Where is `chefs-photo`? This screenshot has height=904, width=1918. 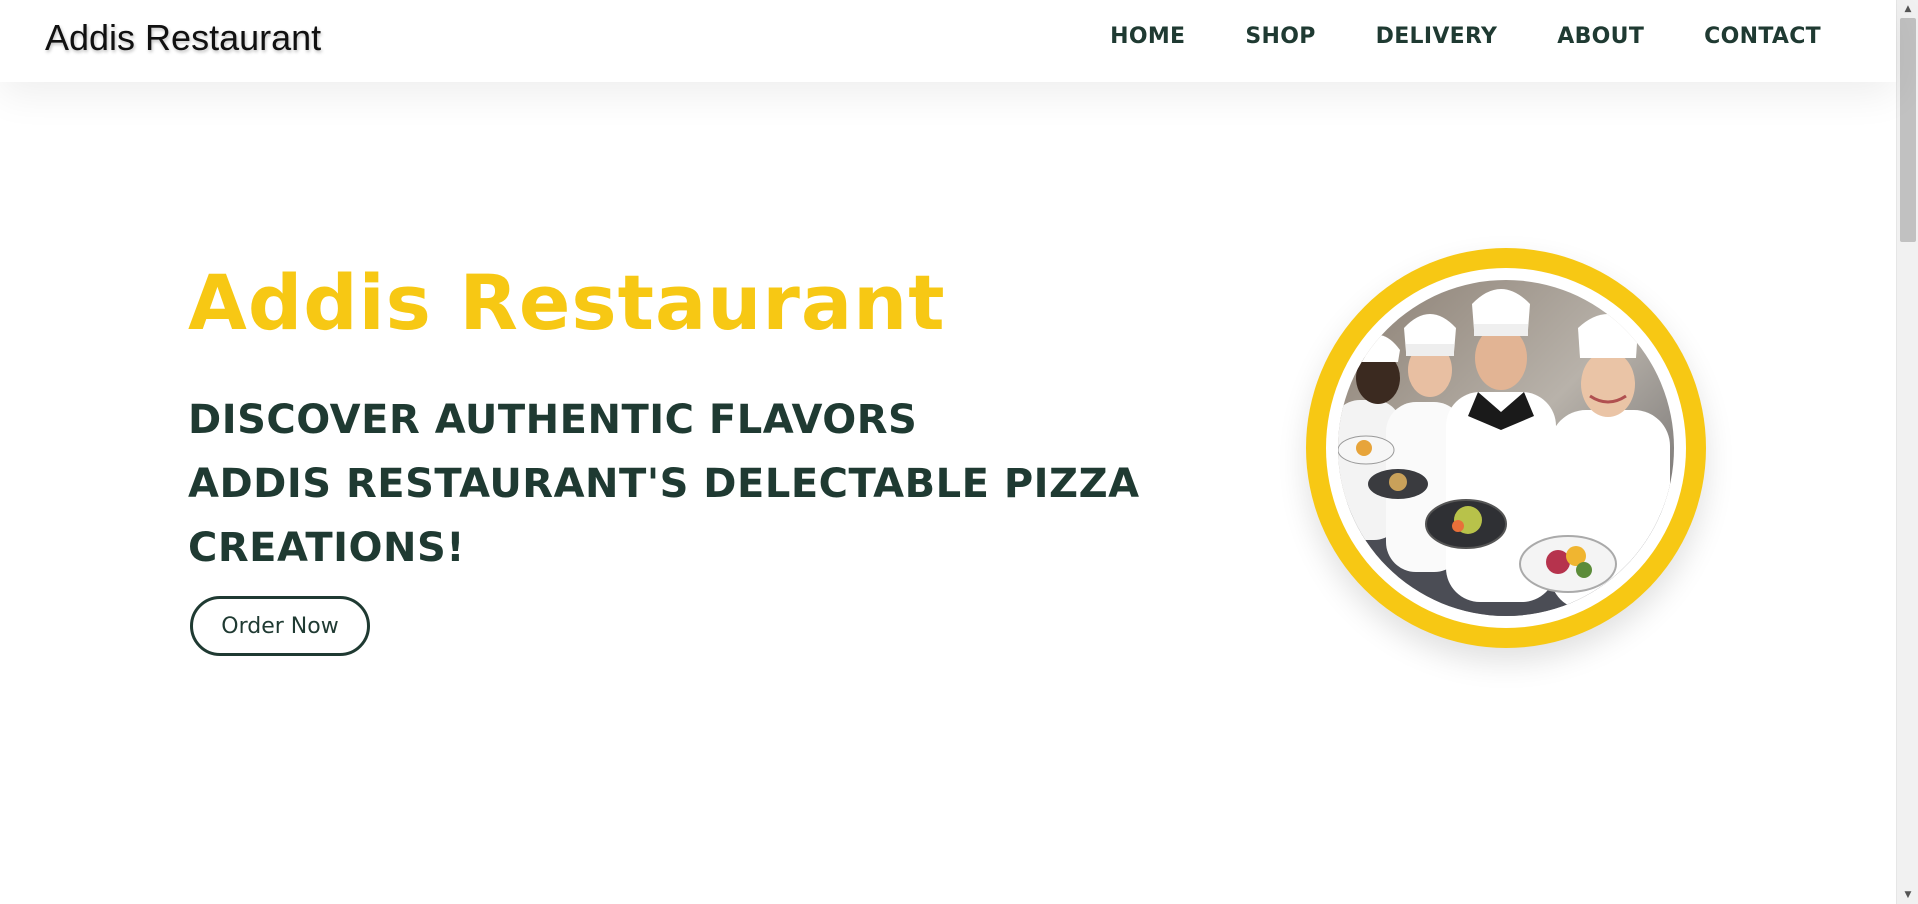
chefs-photo is located at coordinates (1506, 448).